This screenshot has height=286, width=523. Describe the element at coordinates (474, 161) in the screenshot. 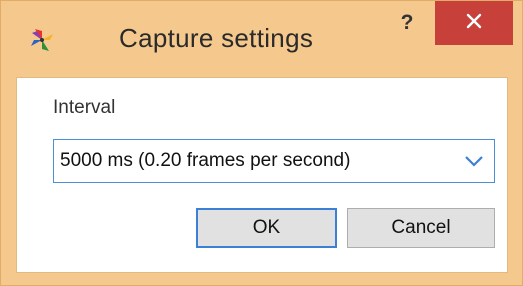

I see `chevron-down-icon` at that location.